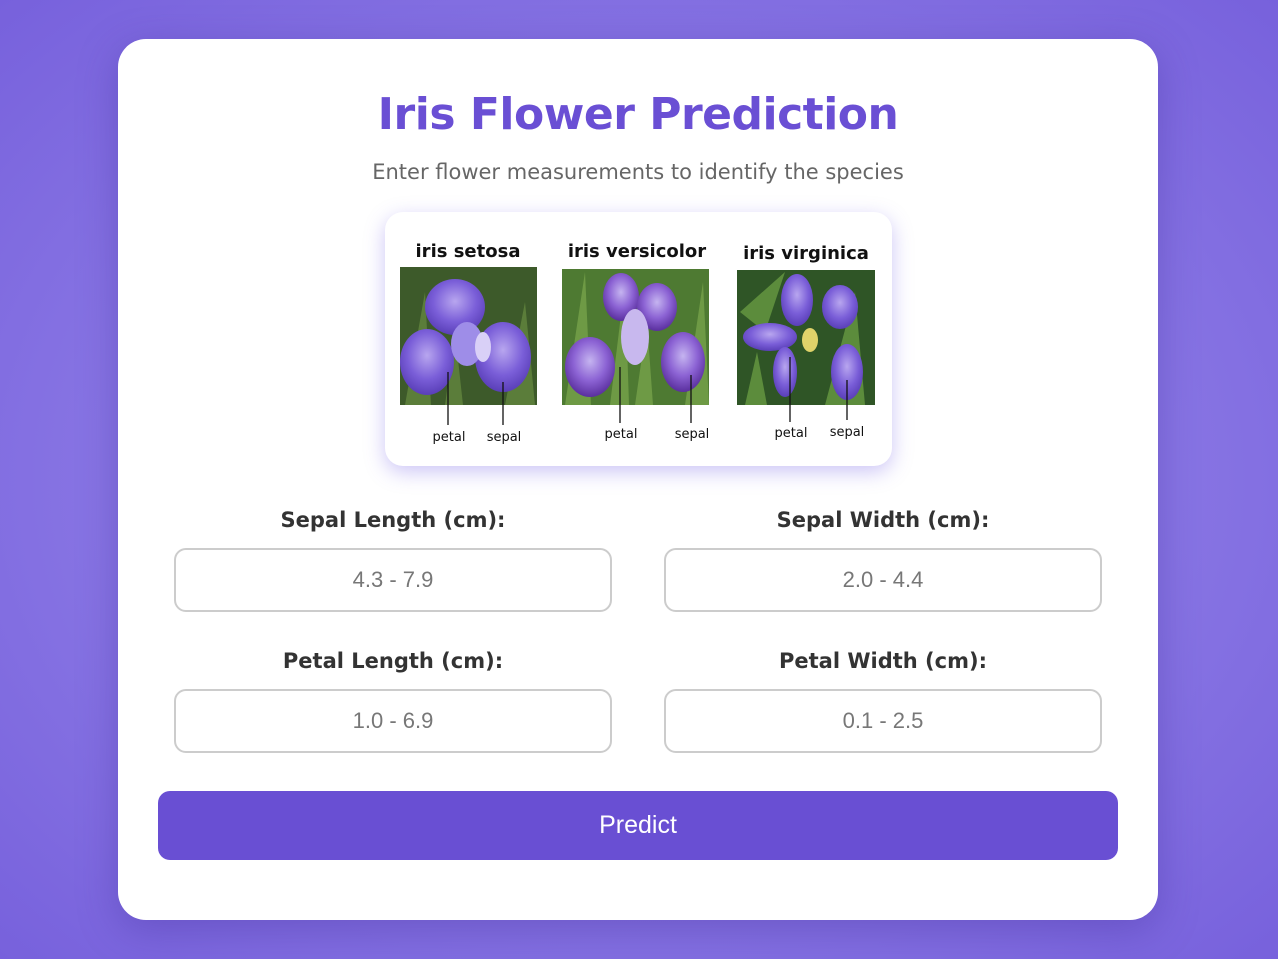 This screenshot has height=959, width=1278. I want to click on page-title: Iris Flower Prediction, so click(638, 114).